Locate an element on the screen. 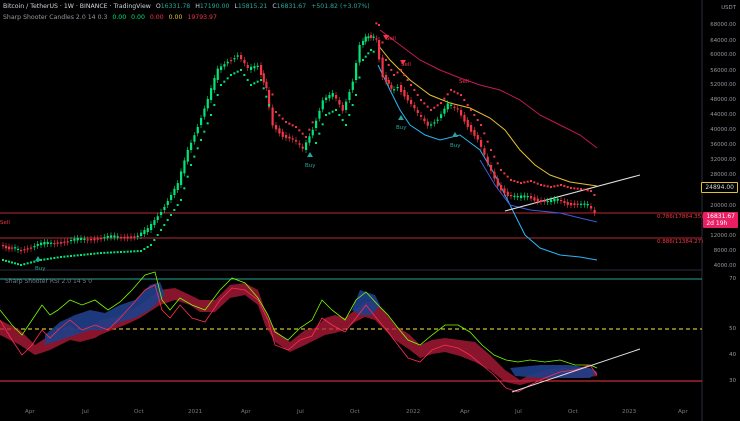  rsi-cloud-blue is located at coordinates (105, 313).